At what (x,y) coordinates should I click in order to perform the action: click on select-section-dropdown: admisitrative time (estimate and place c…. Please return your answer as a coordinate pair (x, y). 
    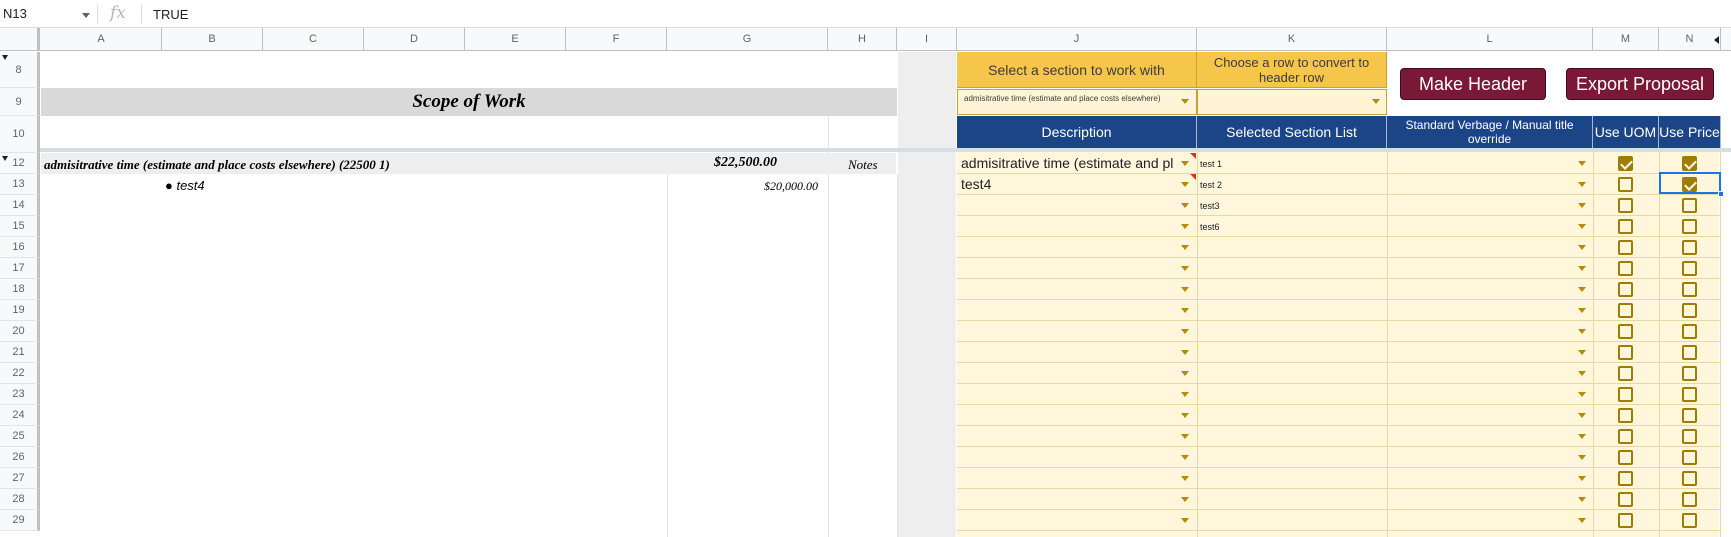
    Looking at the image, I should click on (1077, 102).